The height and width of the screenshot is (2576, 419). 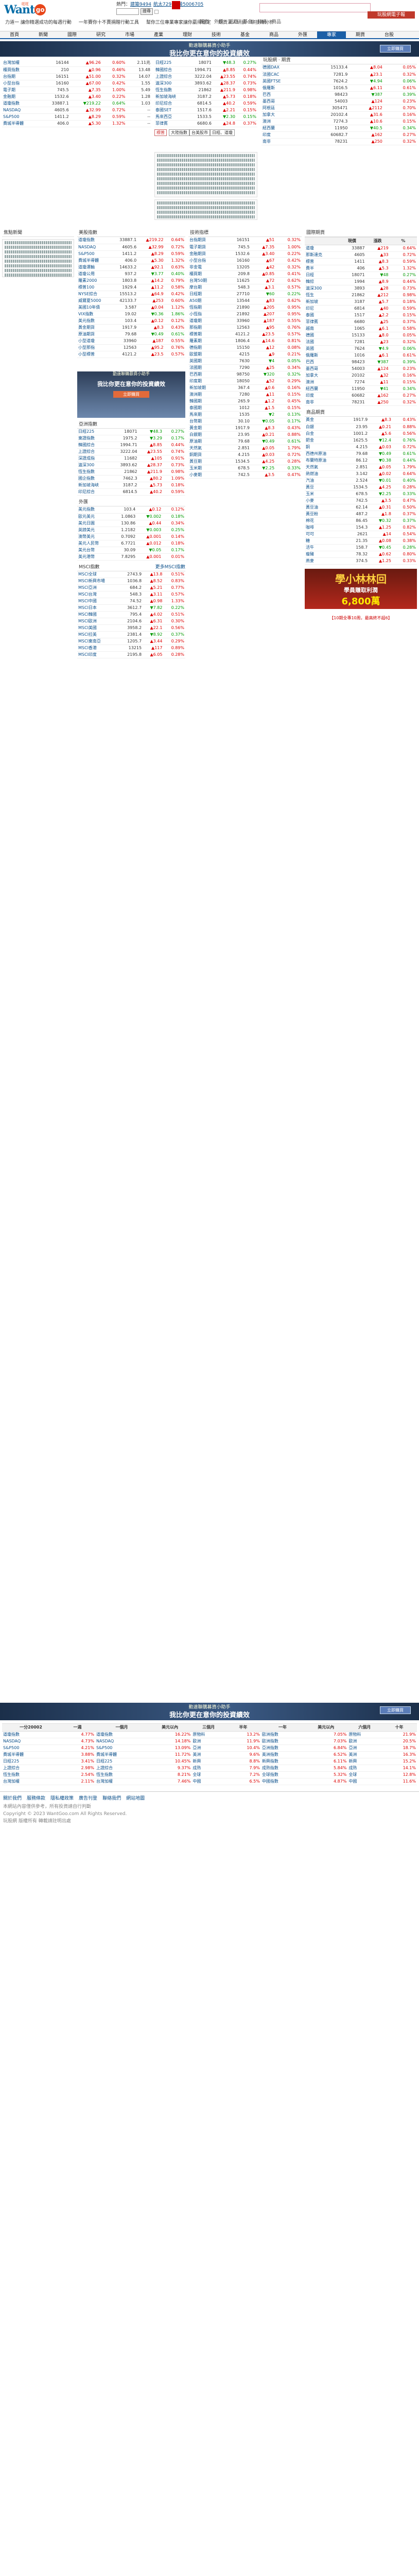 I want to click on quote-row: 新加坡期 367.4 ▲0.6 0.16%, so click(x=245, y=388).